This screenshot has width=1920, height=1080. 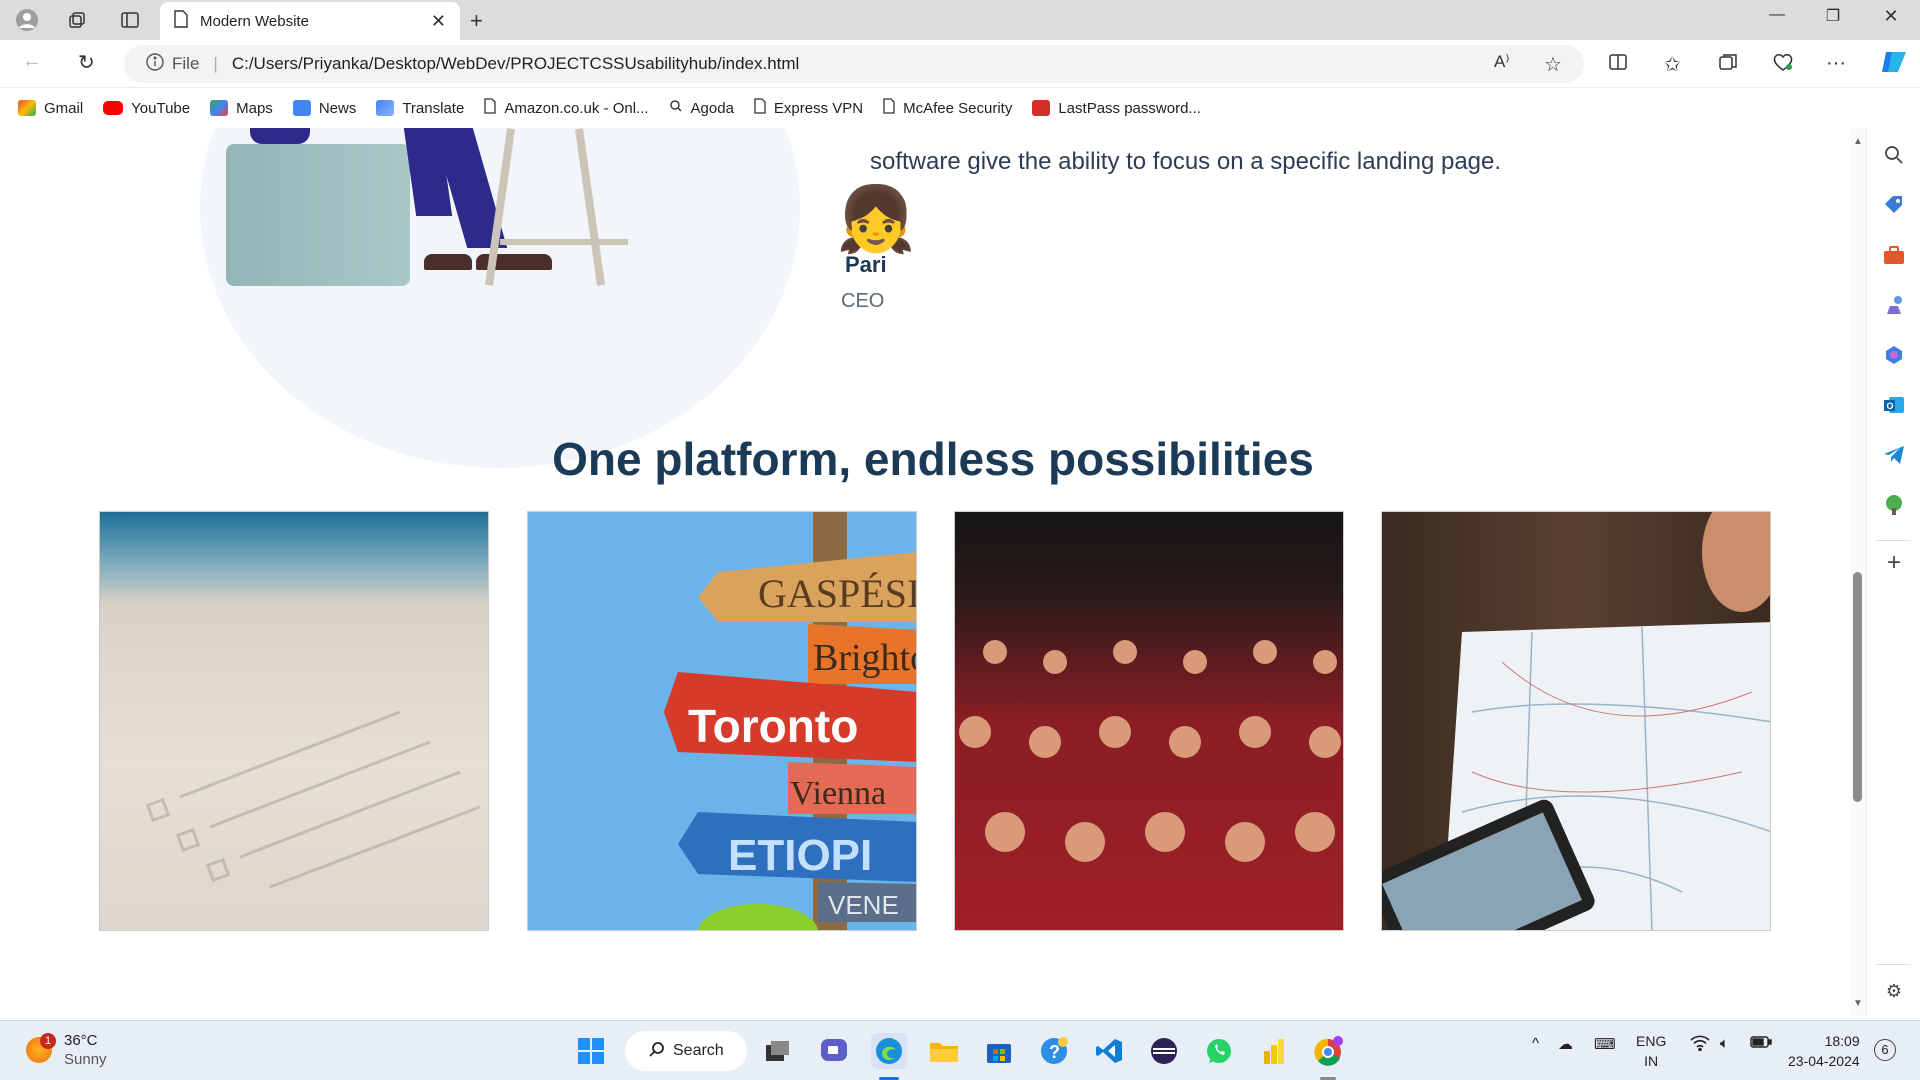 I want to click on scroll-up-icon: ▲, so click(x=1858, y=141).